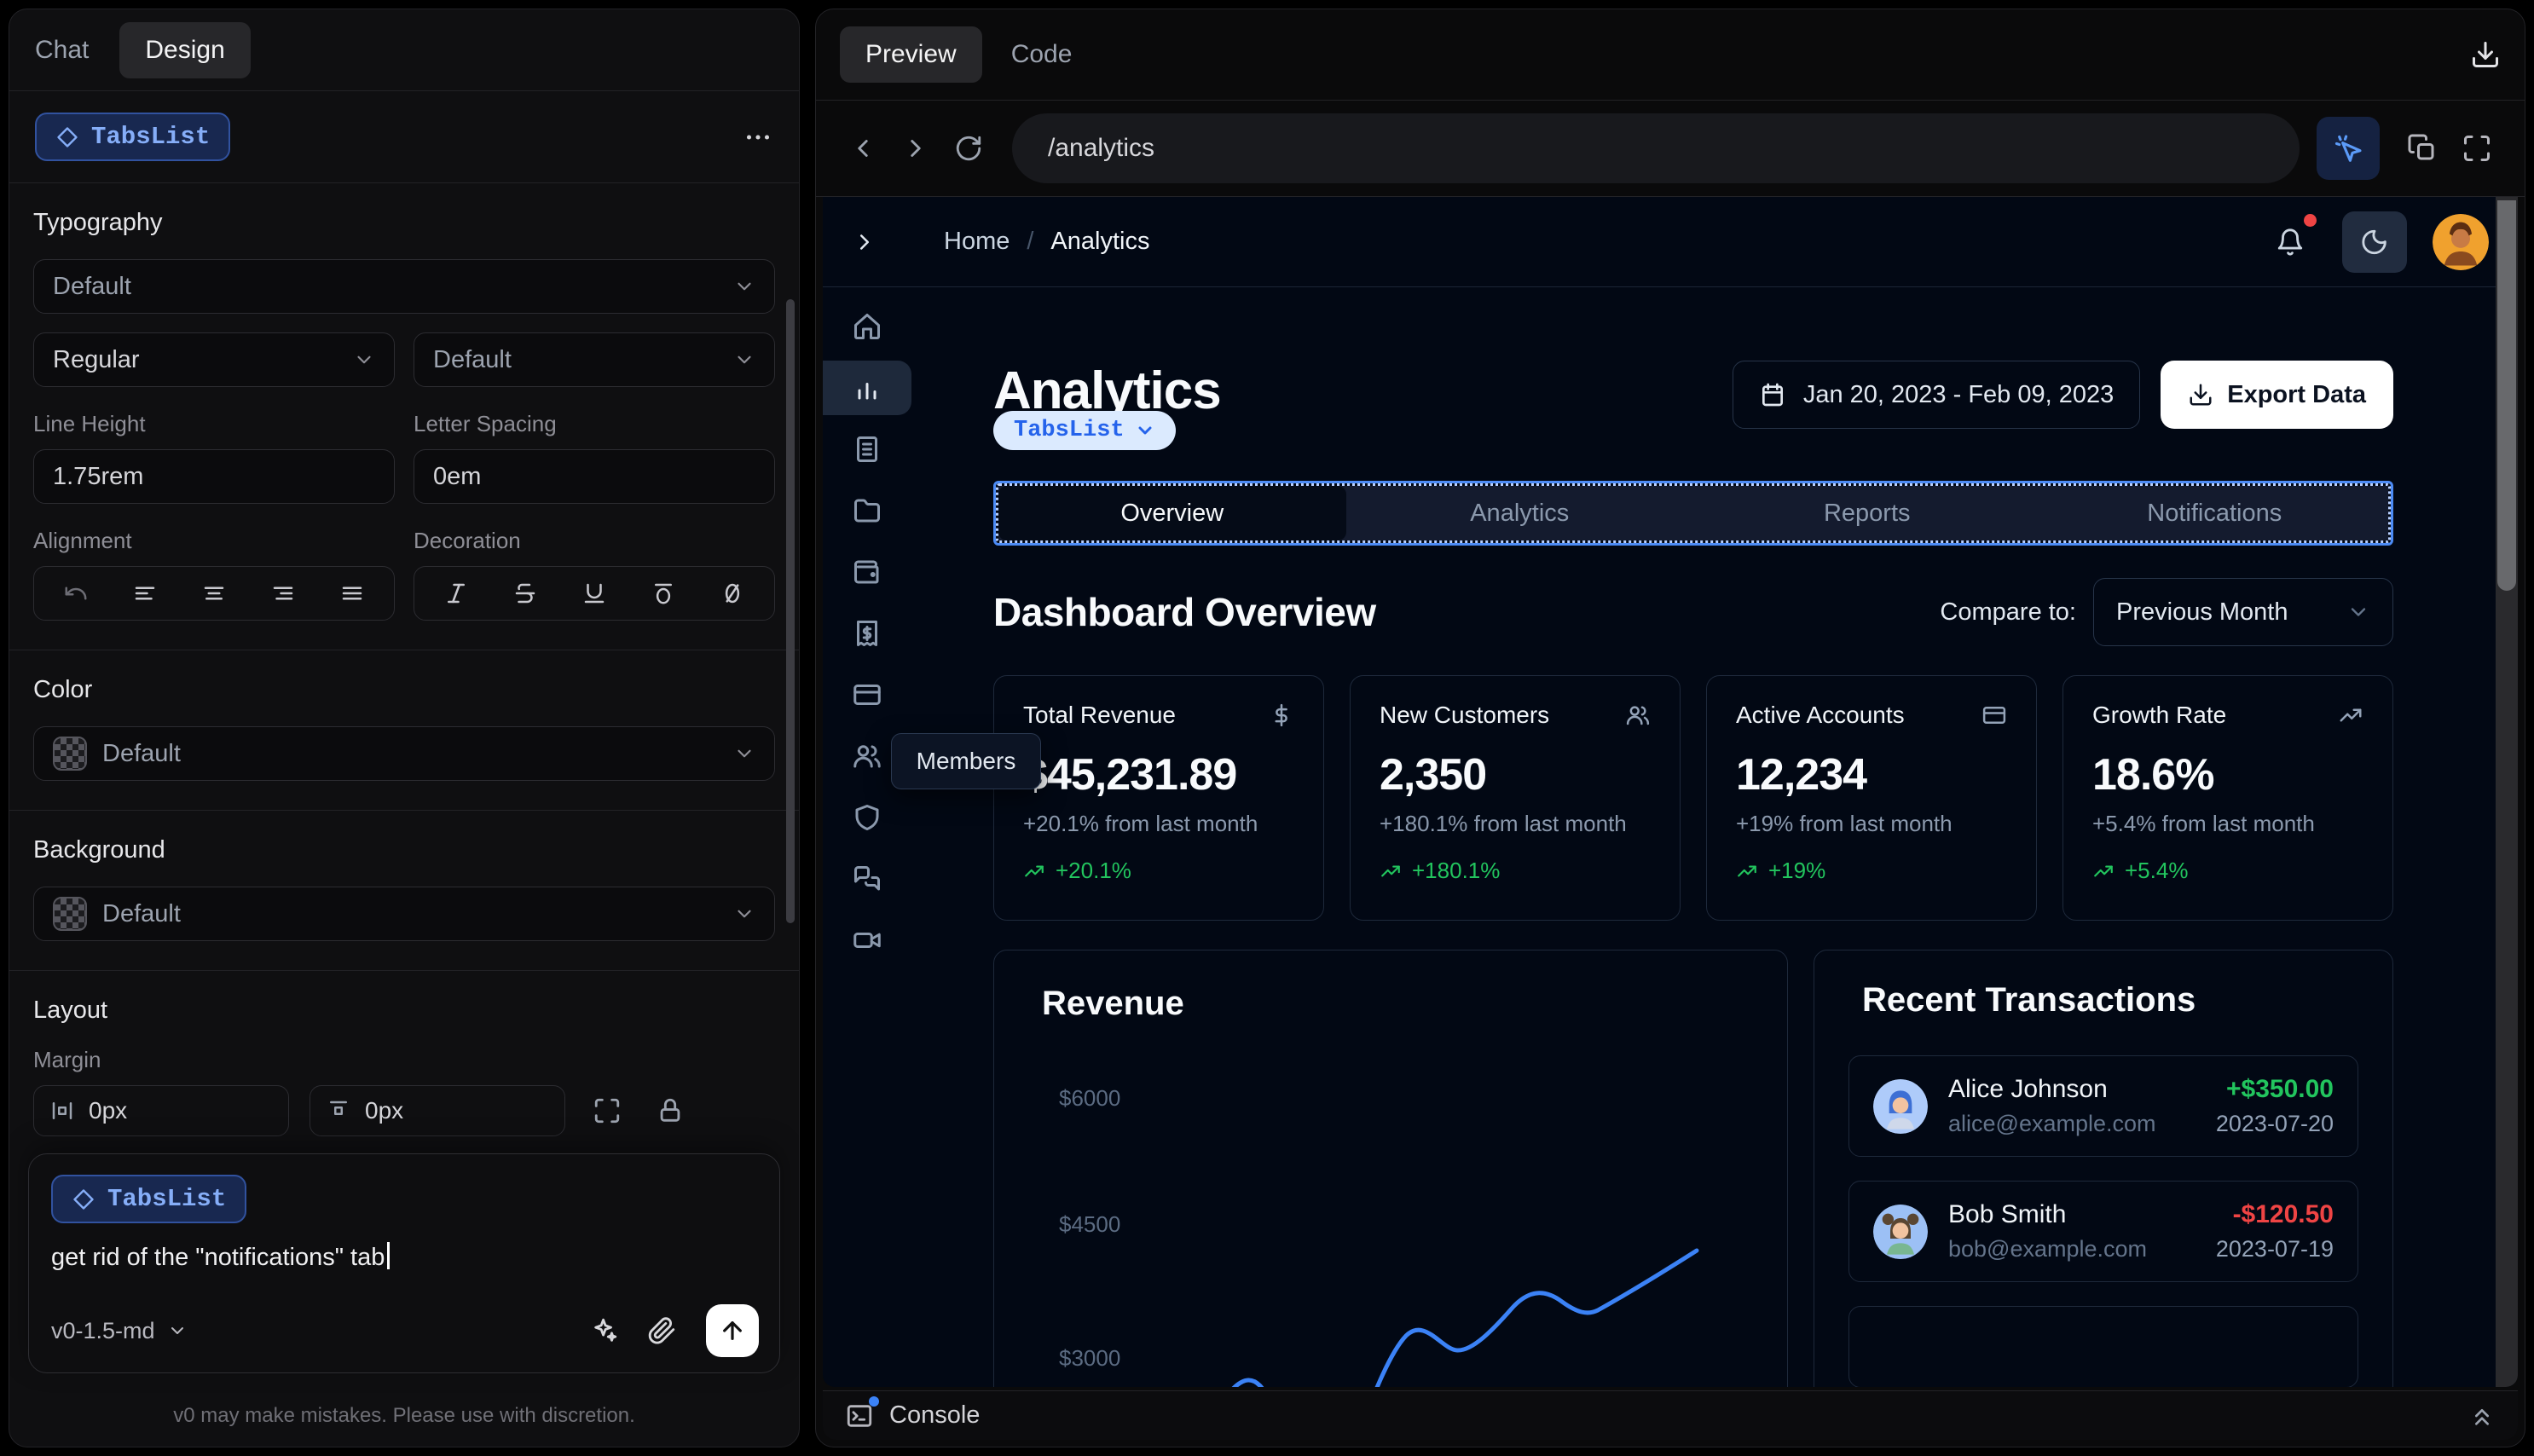 The height and width of the screenshot is (1456, 2534). I want to click on rail-cards, so click(867, 694).